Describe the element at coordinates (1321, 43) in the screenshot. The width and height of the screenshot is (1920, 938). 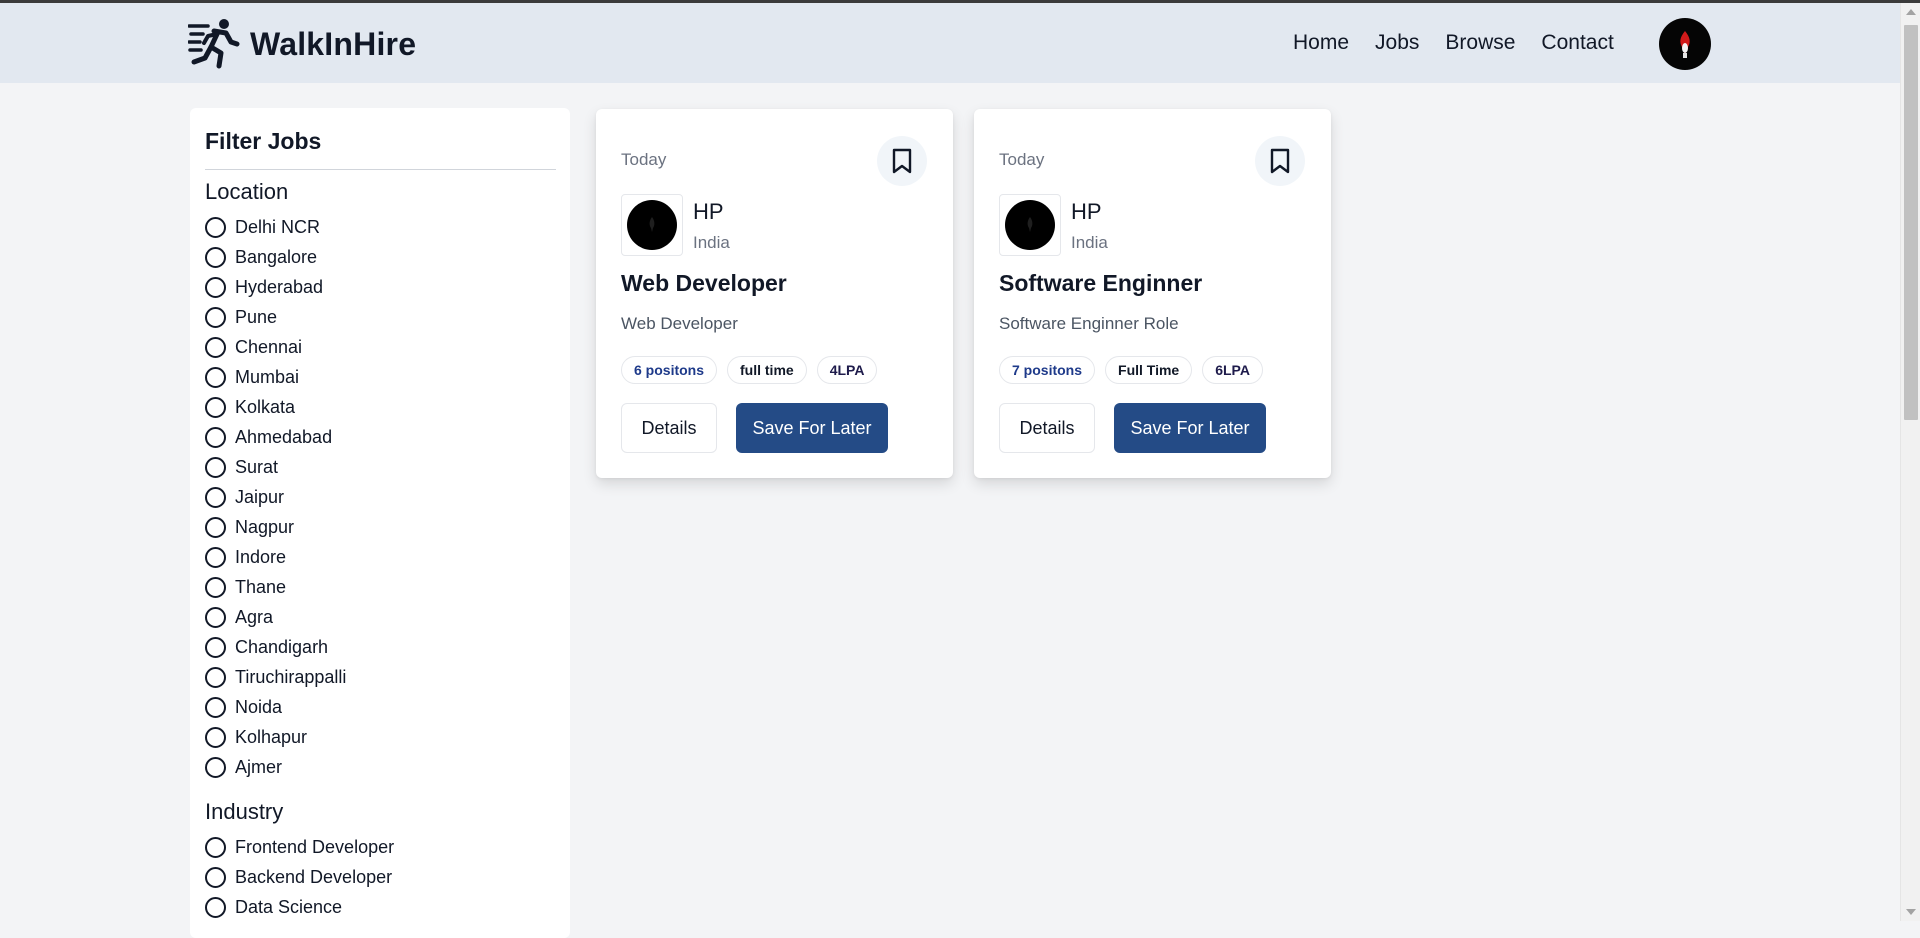
I see `nav-home: Home` at that location.